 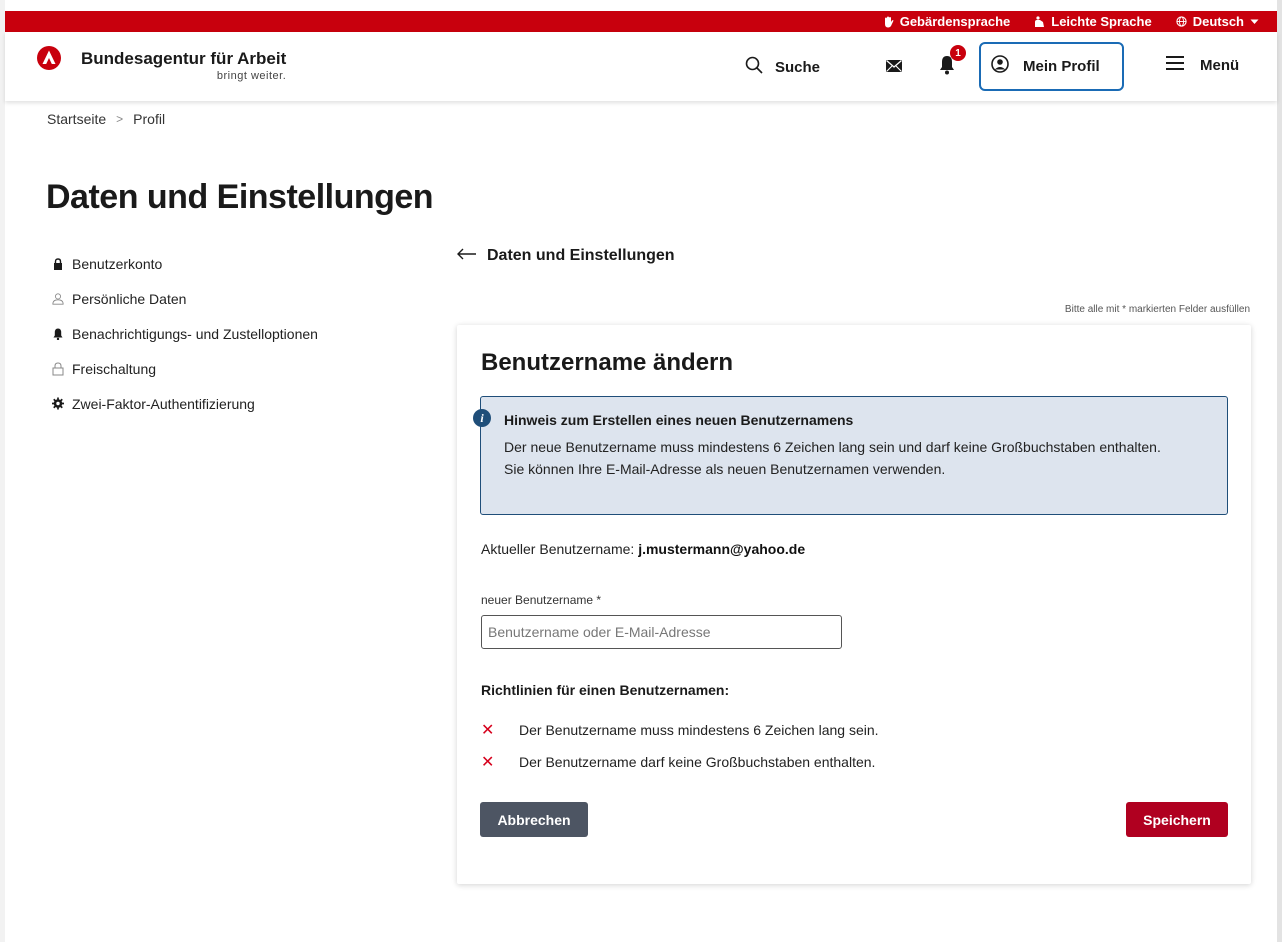 I want to click on page-edge-left, so click(x=2, y=471).